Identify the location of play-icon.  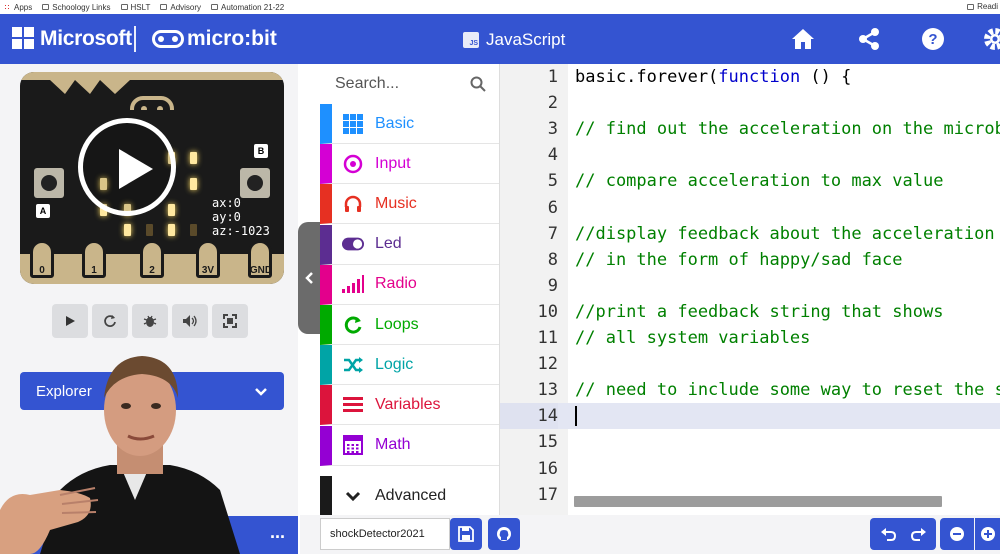
(70, 321).